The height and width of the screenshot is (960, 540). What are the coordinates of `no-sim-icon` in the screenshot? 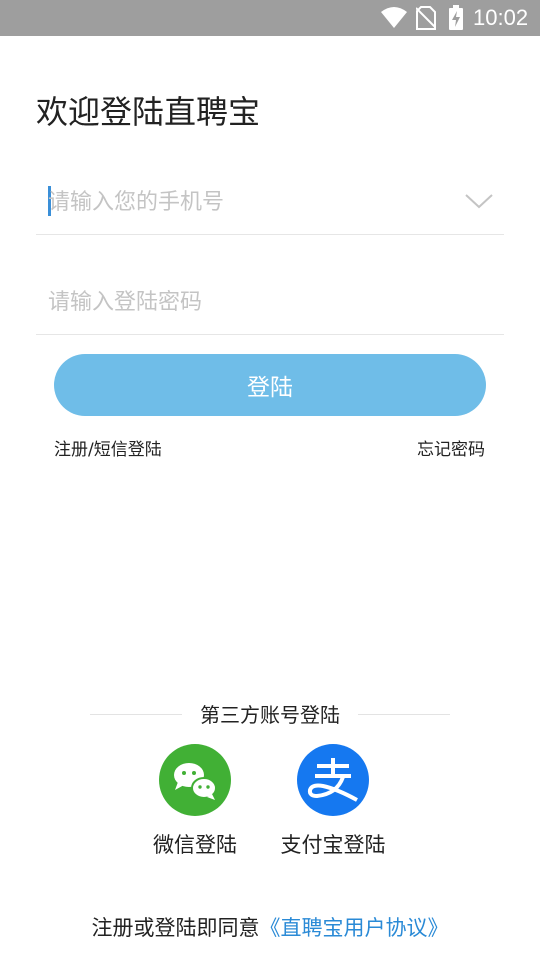 It's located at (426, 20).